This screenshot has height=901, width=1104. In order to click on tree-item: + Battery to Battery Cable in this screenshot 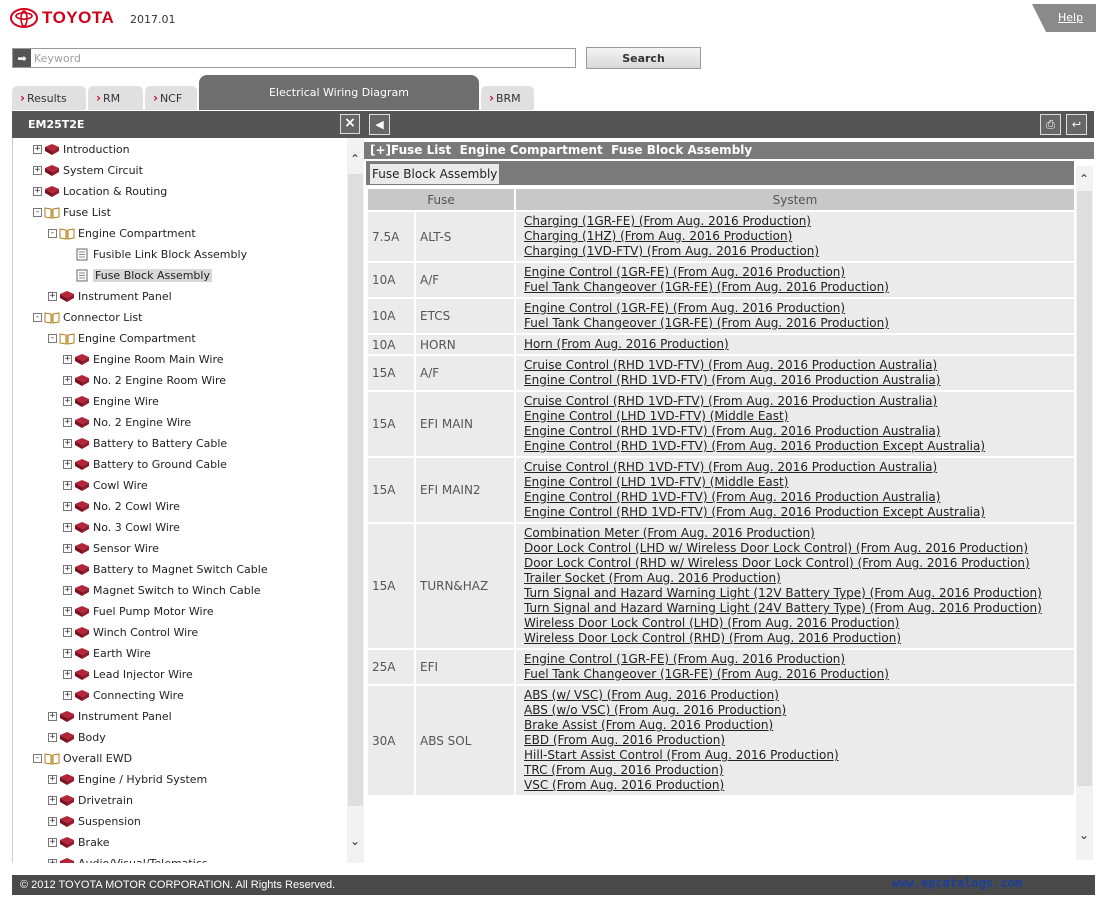, I will do `click(145, 443)`.